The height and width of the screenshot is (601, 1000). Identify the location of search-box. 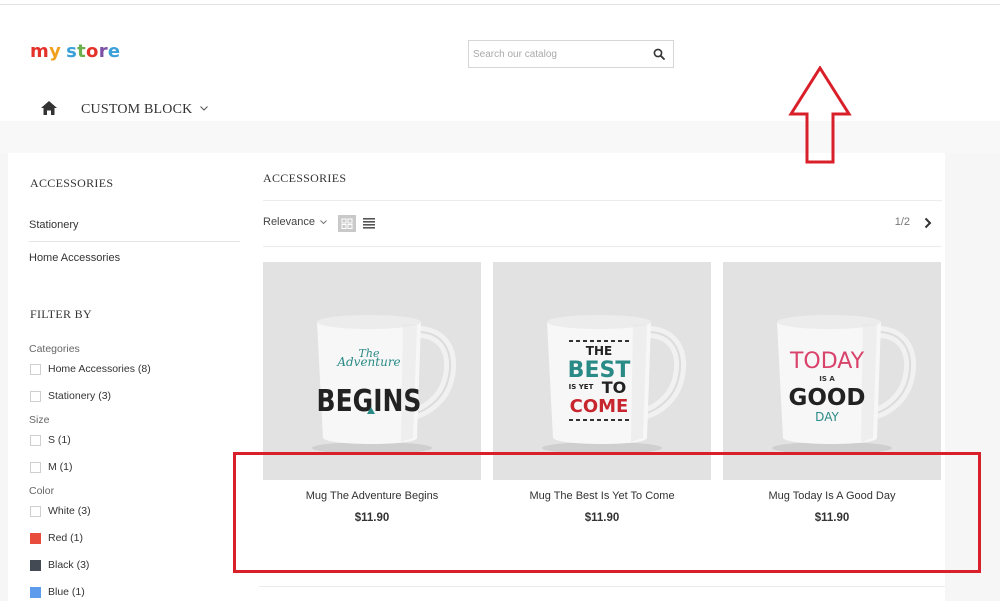
(571, 54).